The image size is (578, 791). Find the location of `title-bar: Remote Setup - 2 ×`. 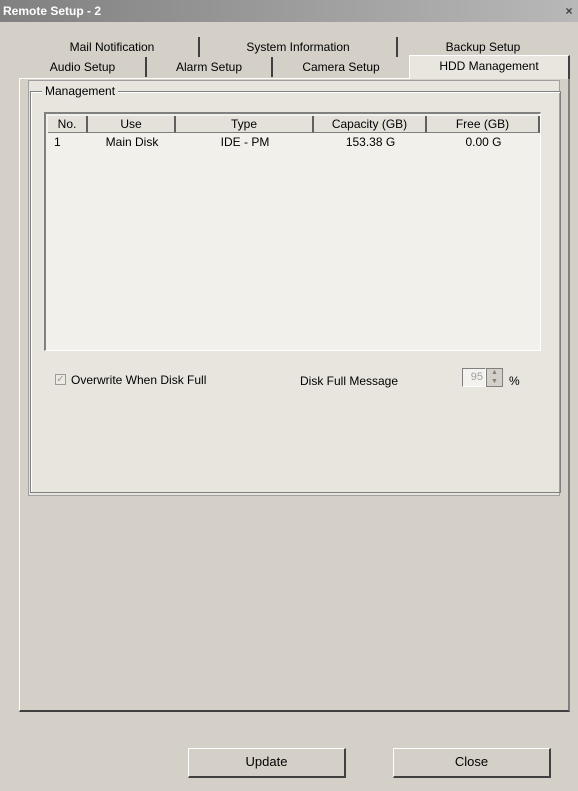

title-bar: Remote Setup - 2 × is located at coordinates (289, 11).